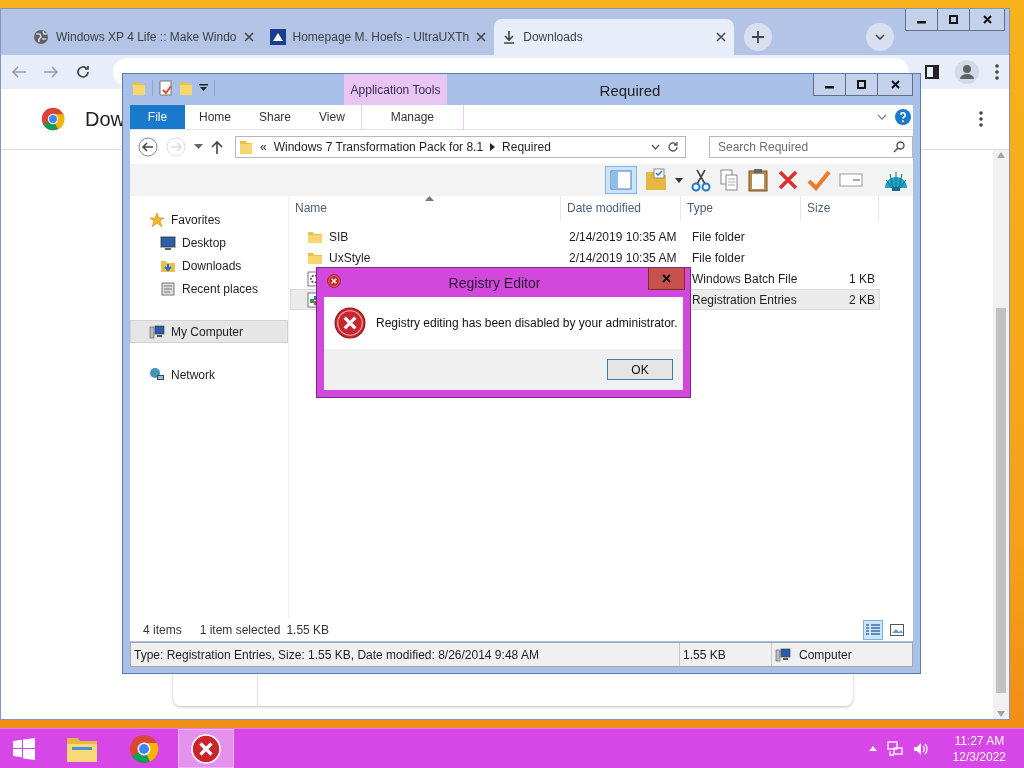 The width and height of the screenshot is (1024, 768). I want to click on clock-date: 12/3/2022, so click(979, 756).